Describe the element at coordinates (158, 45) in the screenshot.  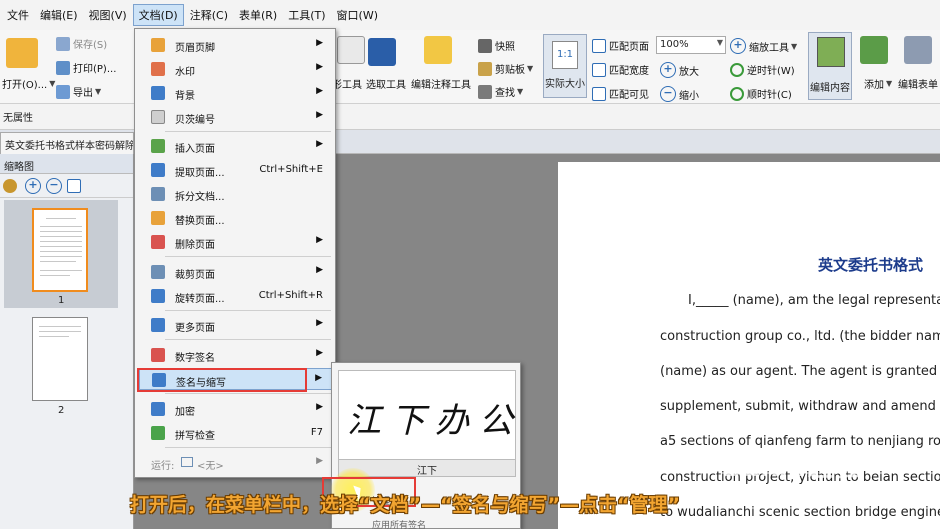
I see `header-footer-icon` at that location.